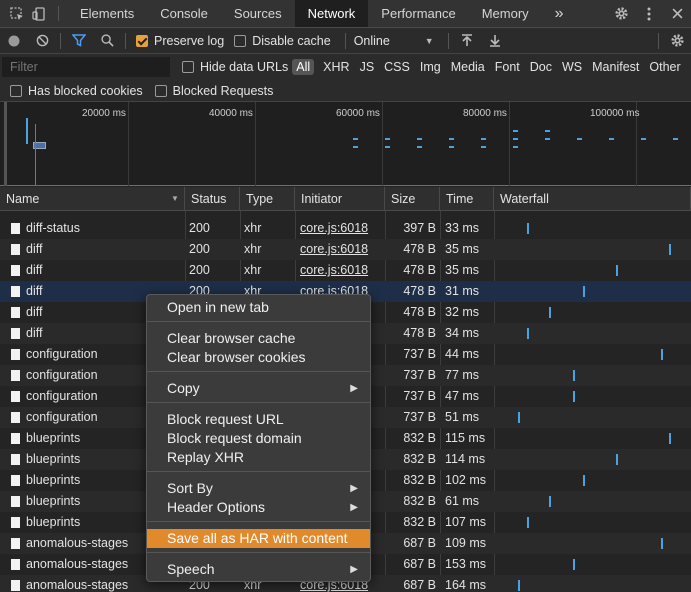 Image resolution: width=691 pixels, height=592 pixels. What do you see at coordinates (331, 13) in the screenshot?
I see `tab-network: Network` at bounding box center [331, 13].